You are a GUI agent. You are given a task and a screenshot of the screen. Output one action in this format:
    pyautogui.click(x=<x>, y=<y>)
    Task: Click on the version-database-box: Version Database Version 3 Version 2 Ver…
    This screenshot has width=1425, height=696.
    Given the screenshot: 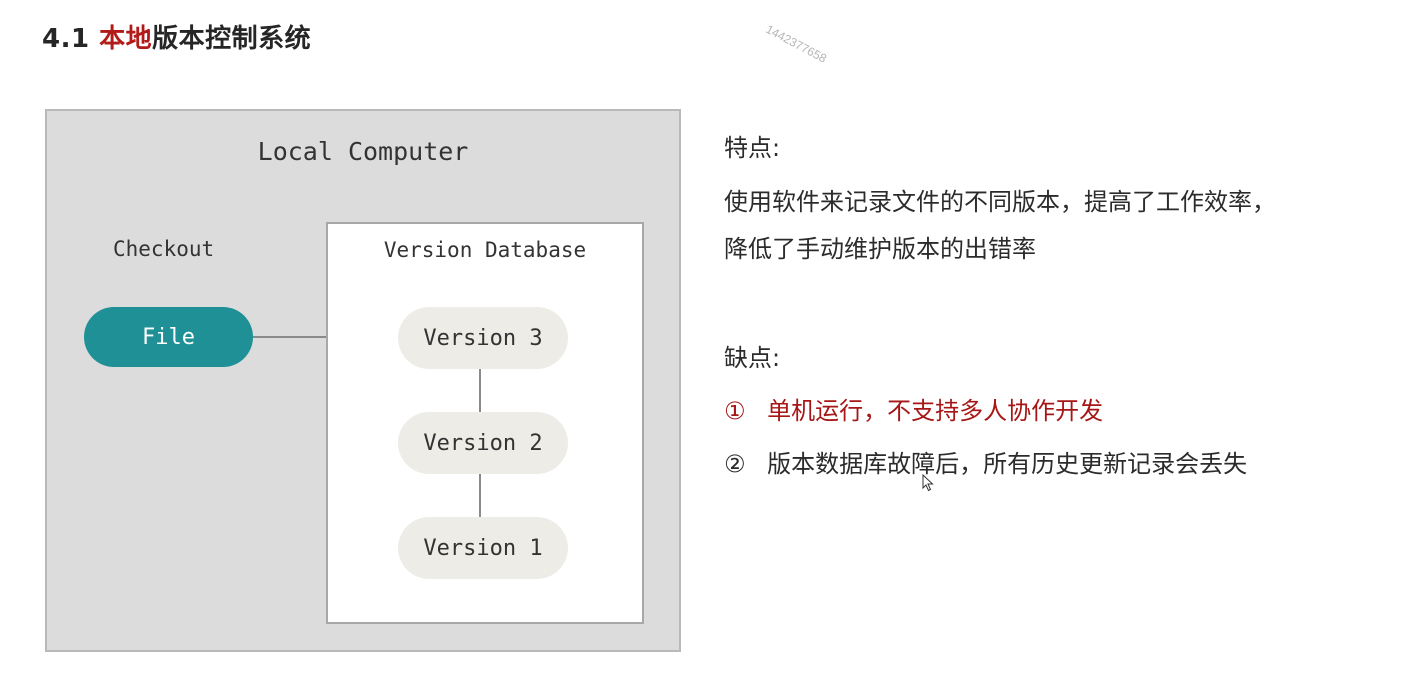 What is the action you would take?
    pyautogui.click(x=485, y=423)
    